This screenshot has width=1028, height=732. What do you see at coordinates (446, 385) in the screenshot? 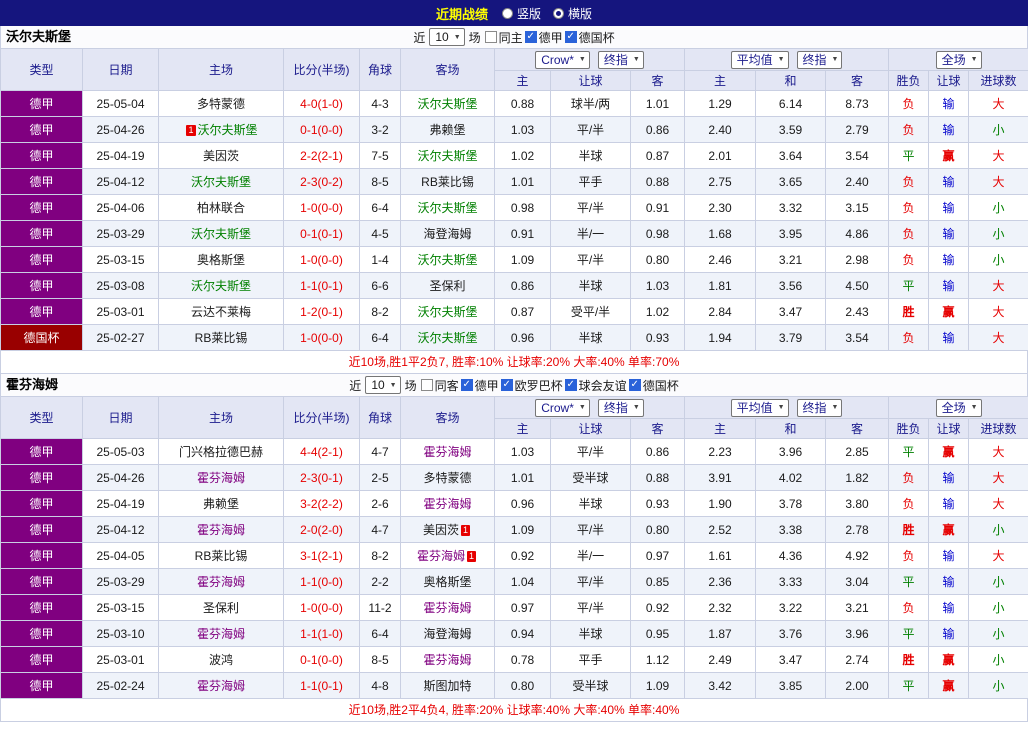
I see `filter-checkbox-label: 同客` at bounding box center [446, 385].